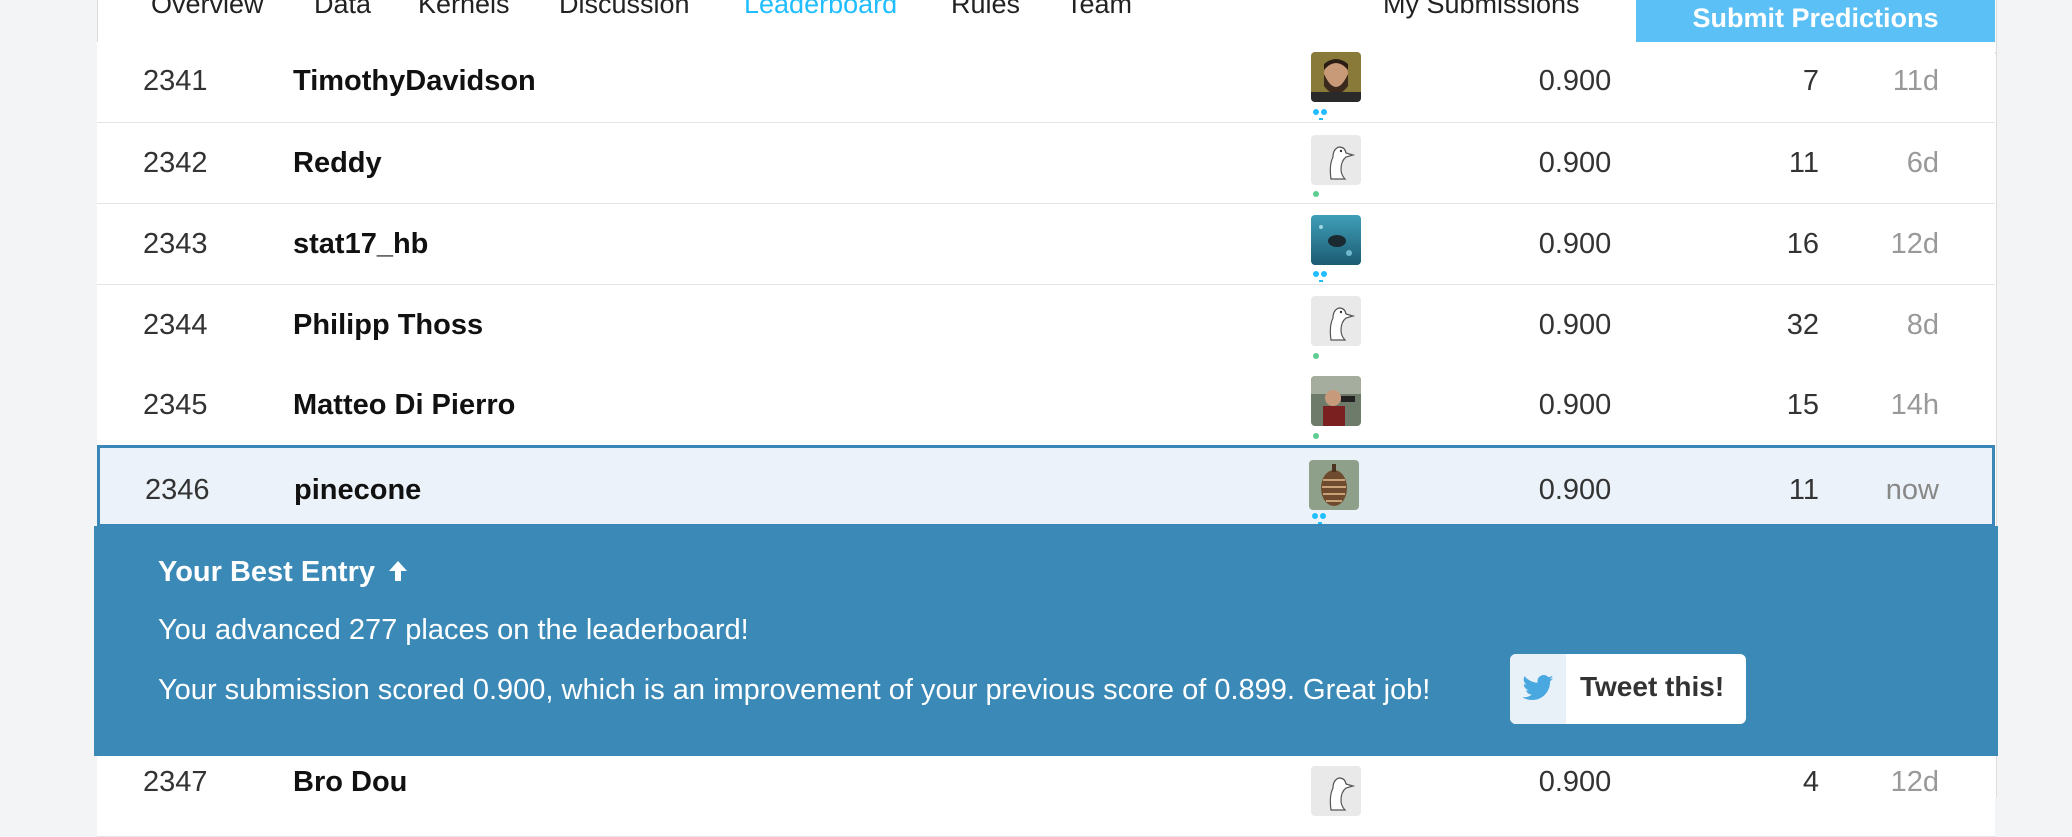 The width and height of the screenshot is (2072, 837). Describe the element at coordinates (267, 572) in the screenshot. I see `best-entry-title-text: Your Best Entry` at that location.